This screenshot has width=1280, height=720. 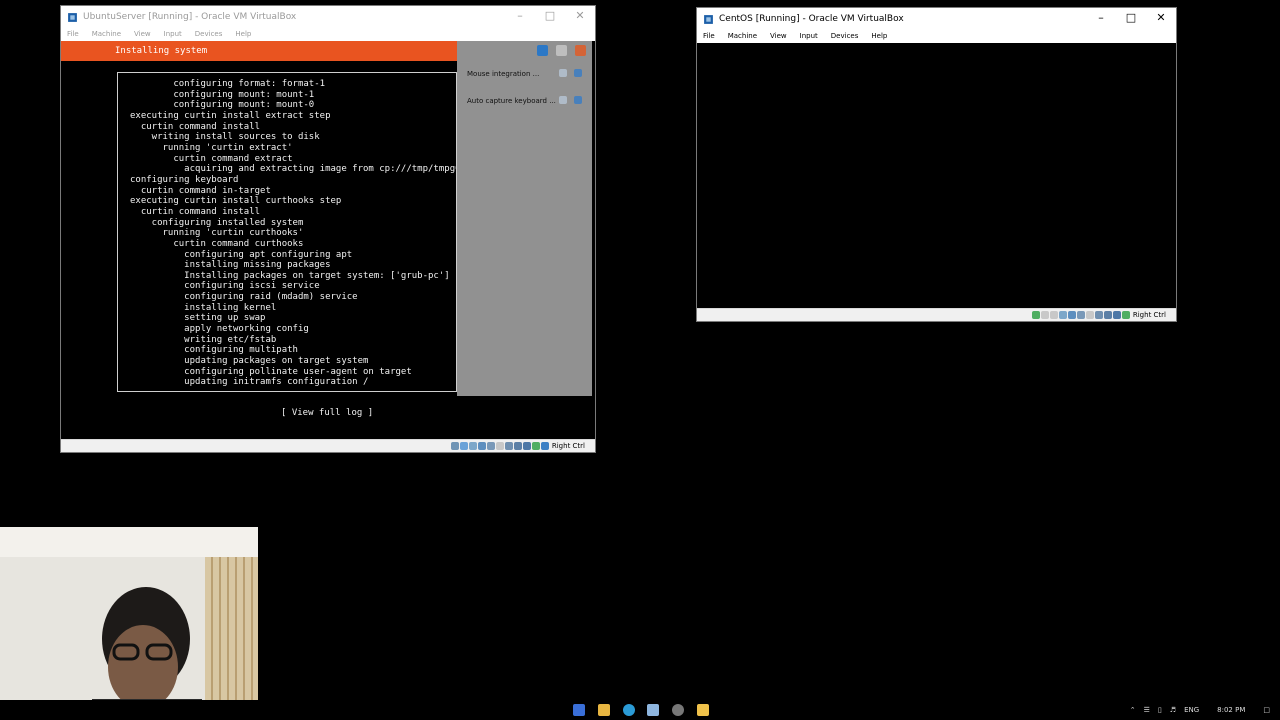 I want to click on log-line: curtin command extract, so click(x=211, y=158).